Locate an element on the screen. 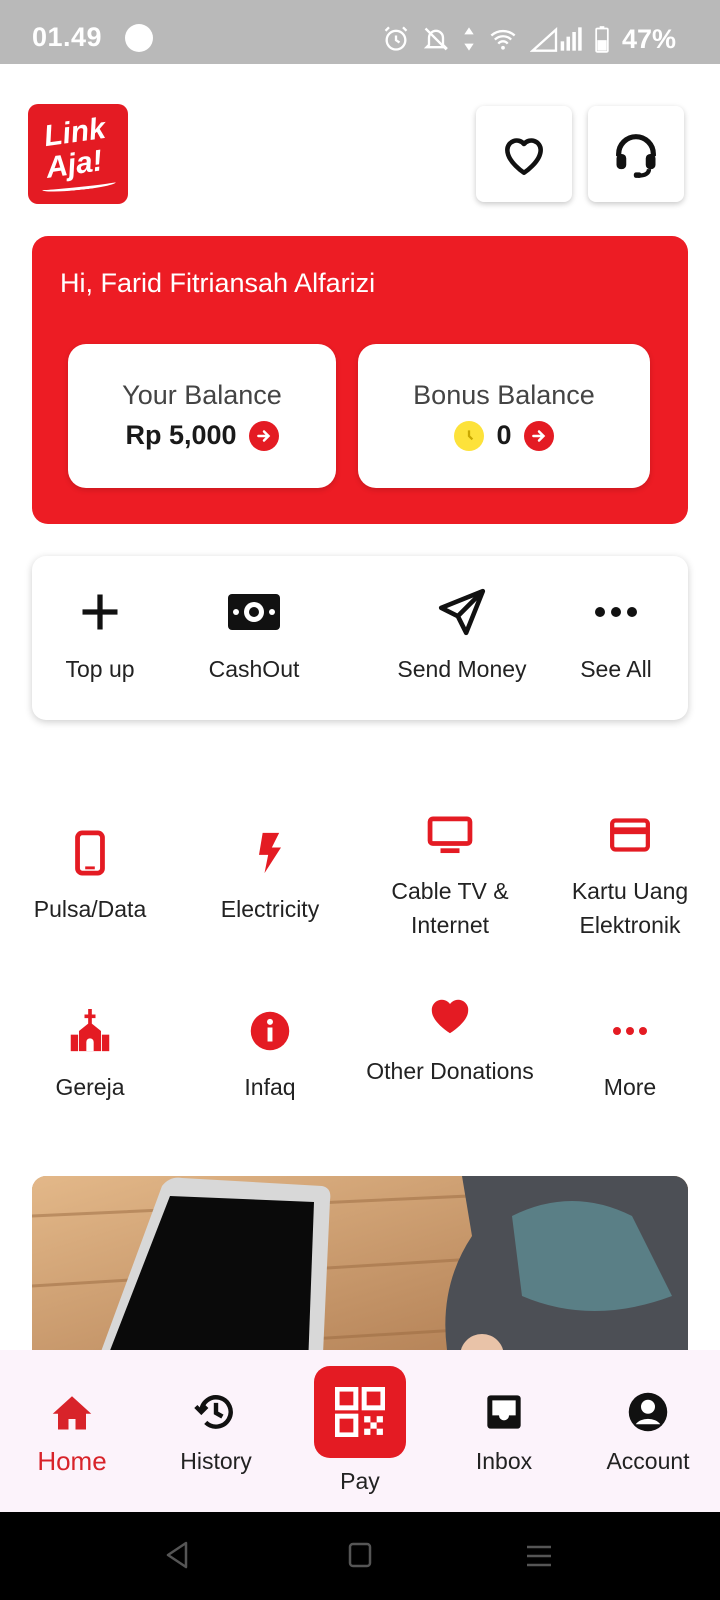  cash-icon is located at coordinates (254, 612).